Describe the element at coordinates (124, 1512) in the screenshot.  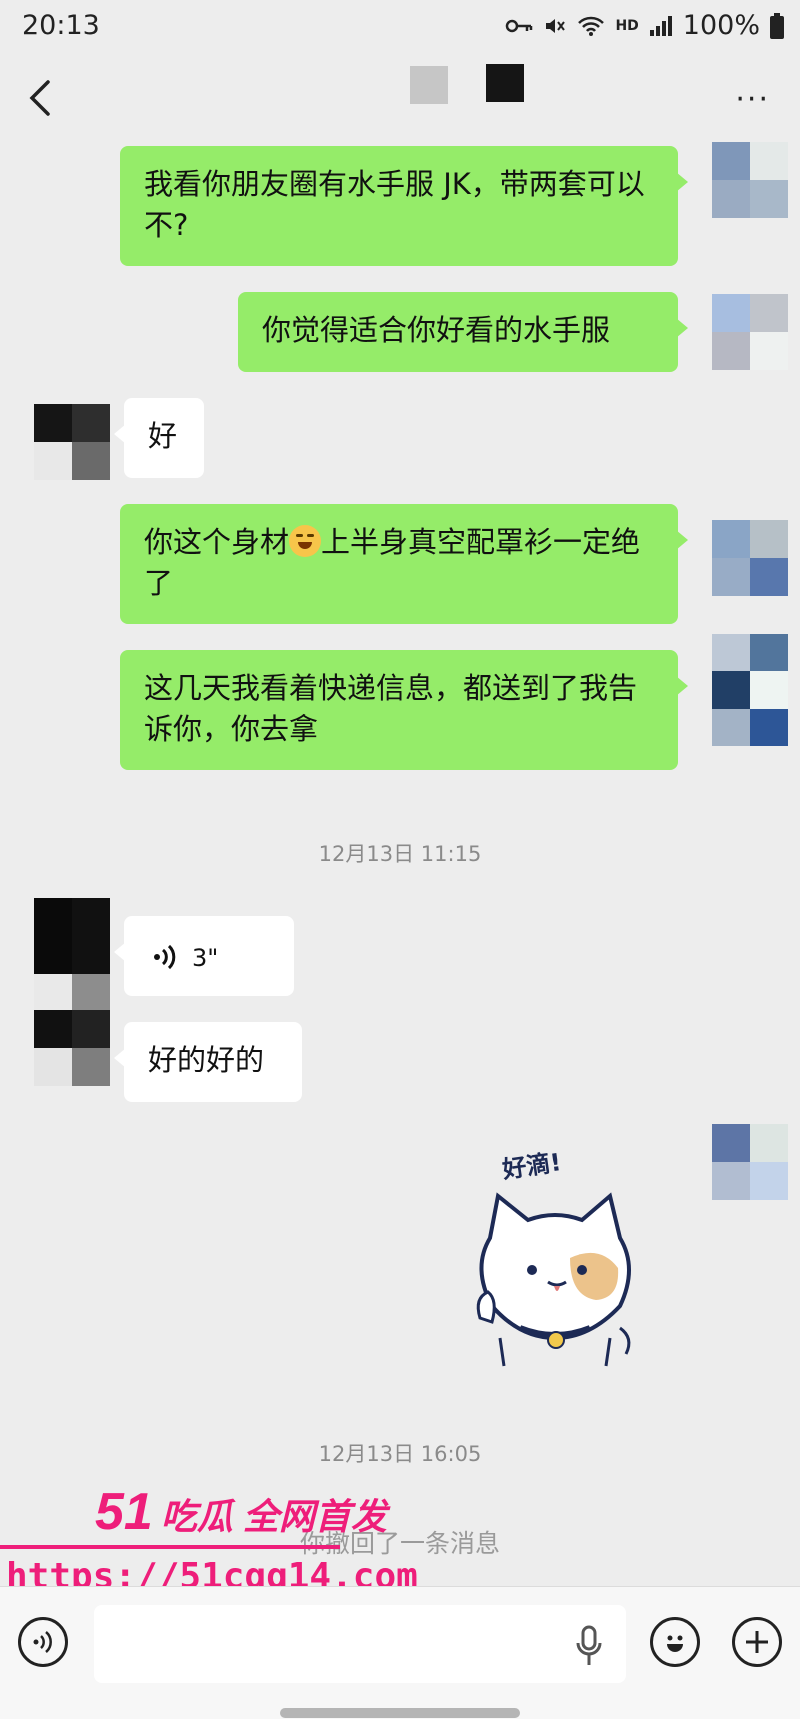
I see `watermark-brand-number: 51` at that location.